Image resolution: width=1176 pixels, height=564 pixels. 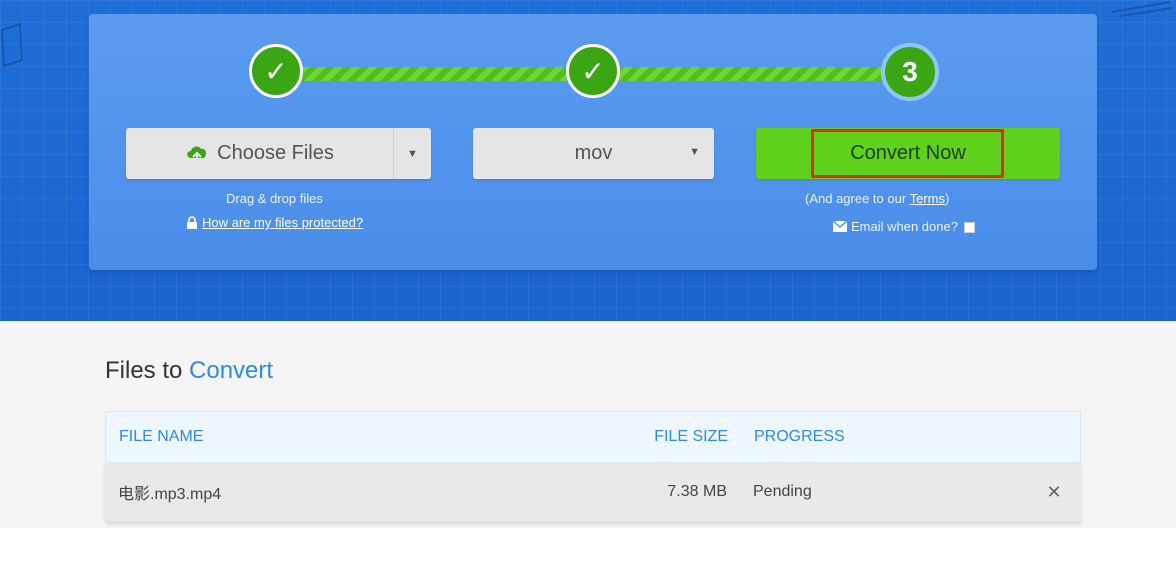 I want to click on choose-files-label: Choose Files, so click(x=275, y=153).